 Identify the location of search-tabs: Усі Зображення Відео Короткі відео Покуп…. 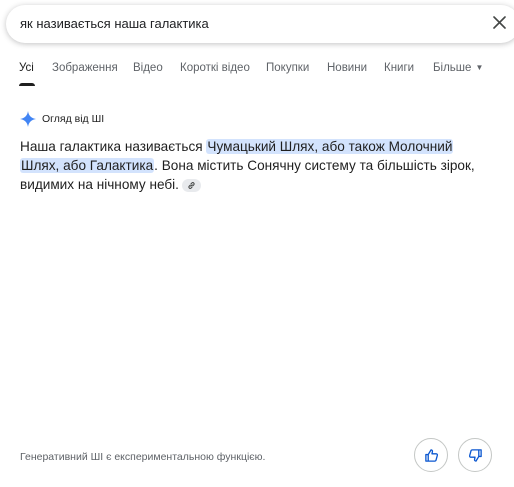
(257, 74).